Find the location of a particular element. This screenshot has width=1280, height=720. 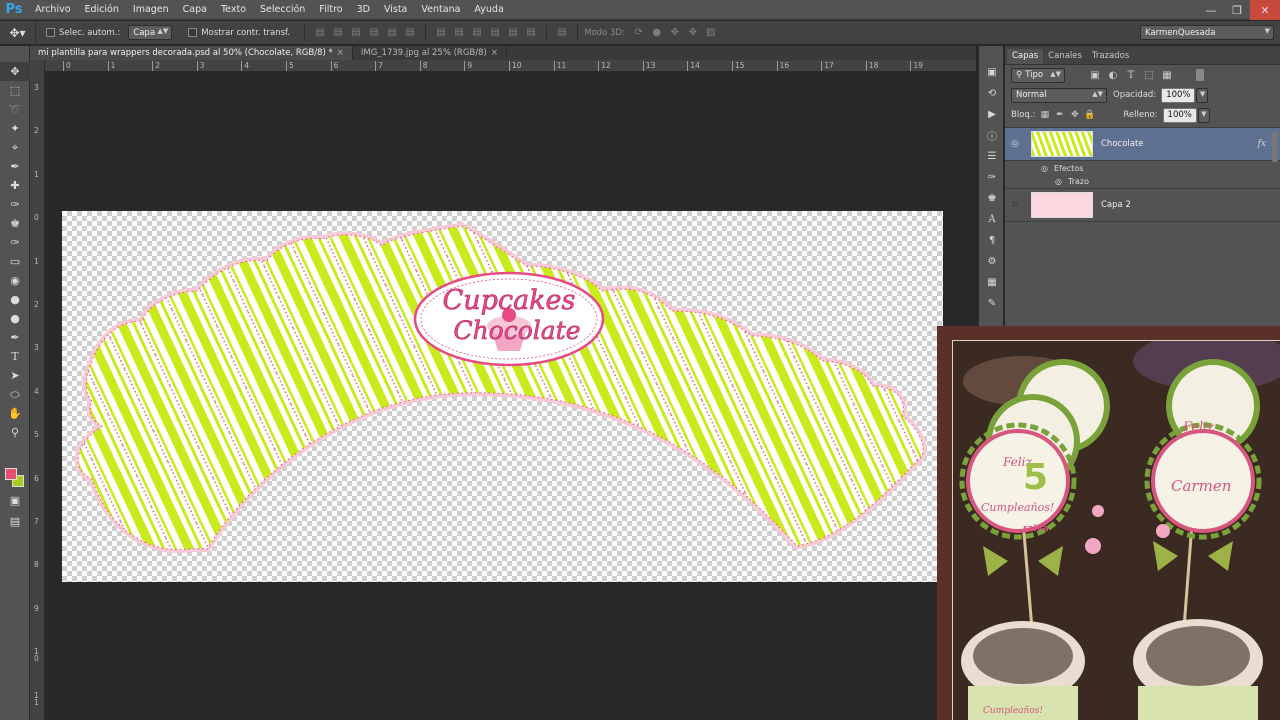

eyedropper-tool-icon: ✒ is located at coordinates (15, 166).